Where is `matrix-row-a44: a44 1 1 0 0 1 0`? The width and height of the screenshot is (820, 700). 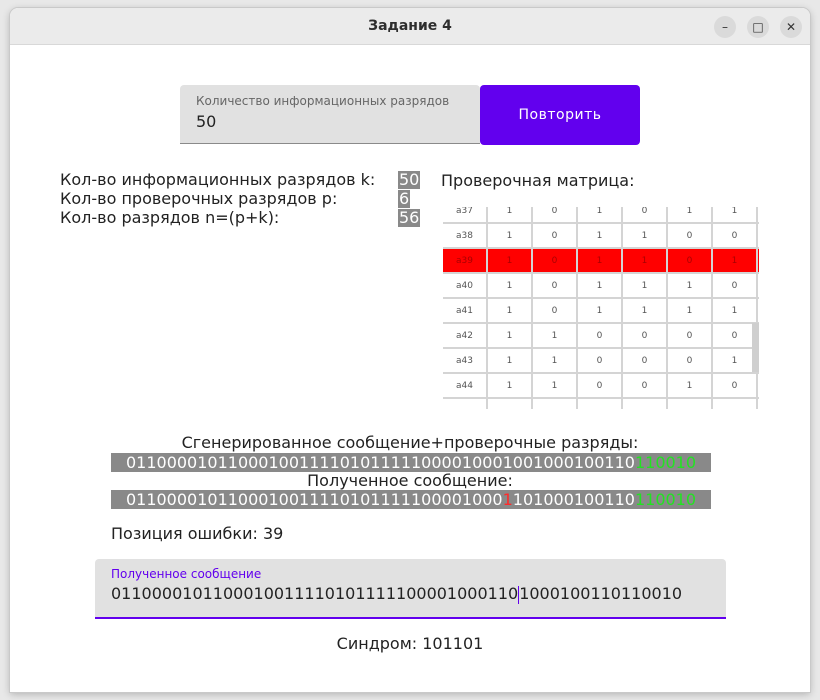
matrix-row-a44: a44 1 1 0 0 1 0 is located at coordinates (601, 386).